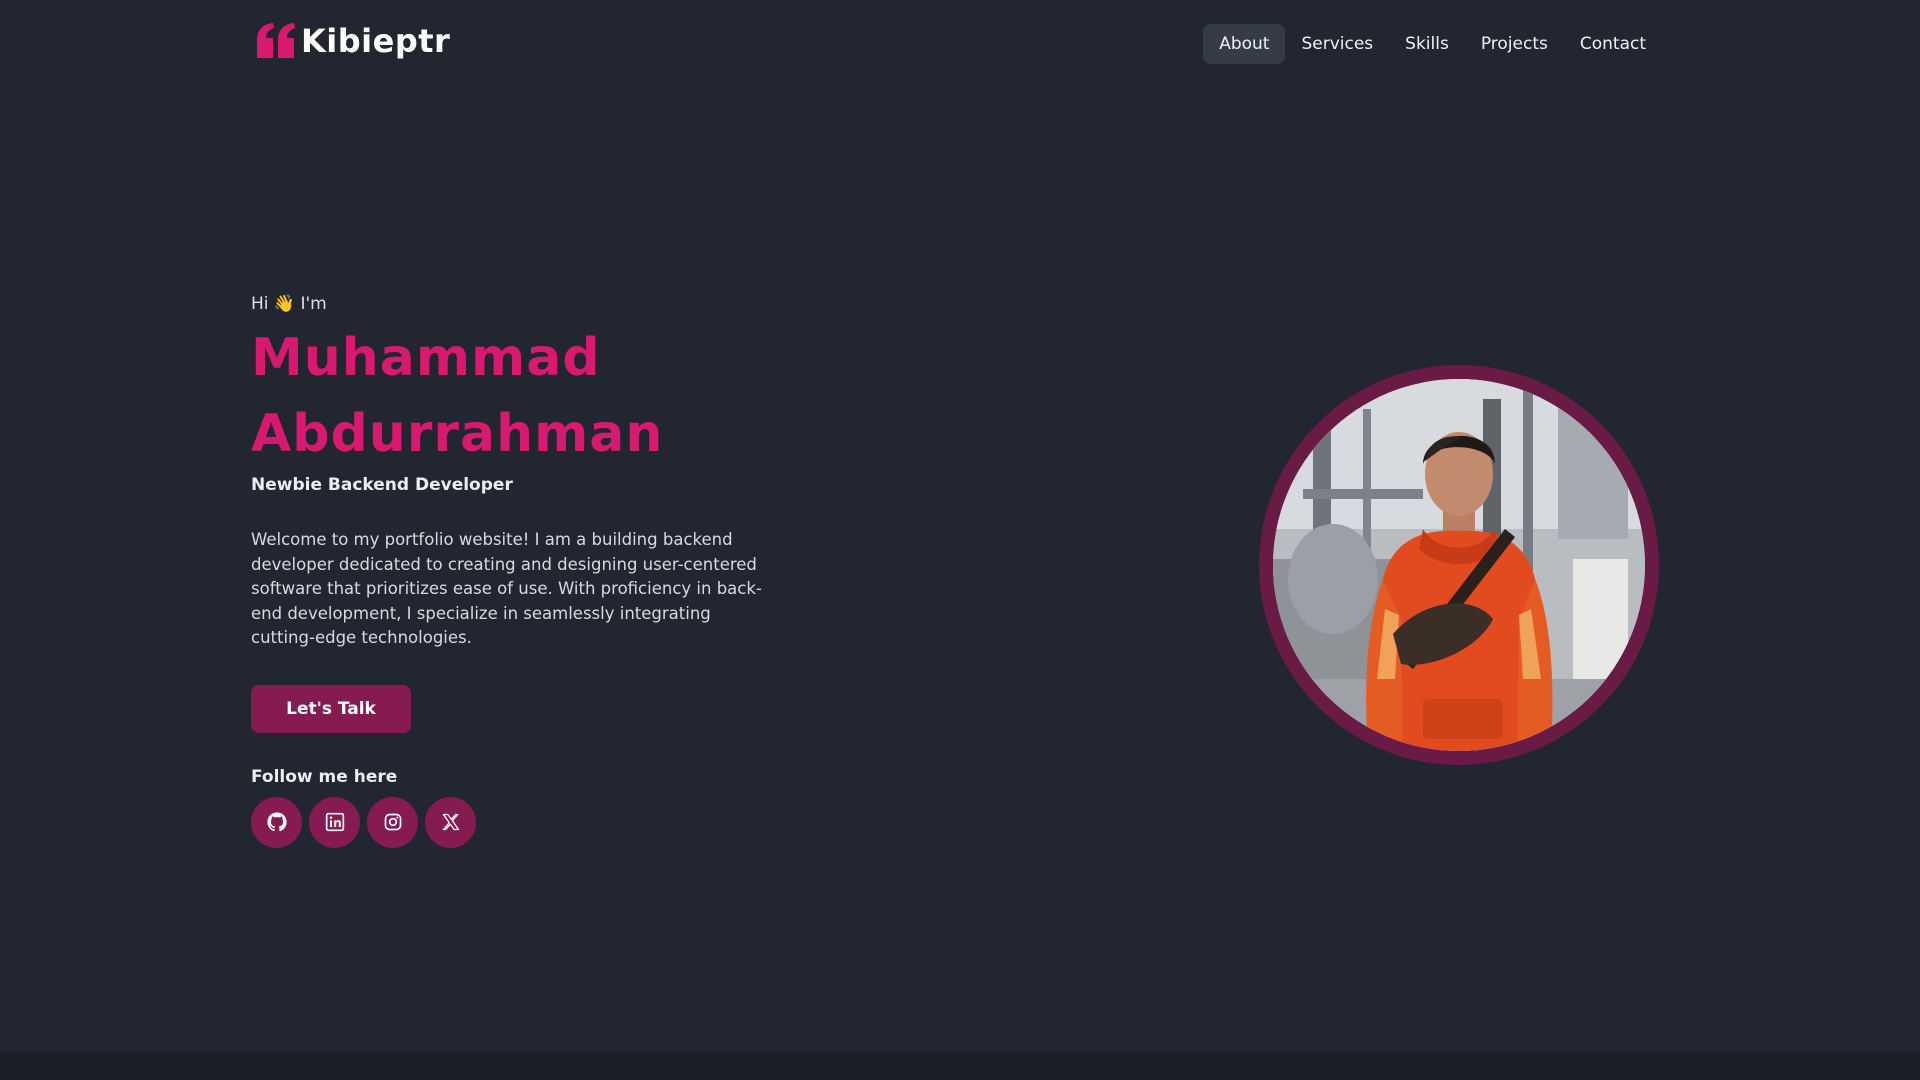 Image resolution: width=1920 pixels, height=1080 pixels. What do you see at coordinates (324, 776) in the screenshot?
I see `follow-label: Follow me here` at bounding box center [324, 776].